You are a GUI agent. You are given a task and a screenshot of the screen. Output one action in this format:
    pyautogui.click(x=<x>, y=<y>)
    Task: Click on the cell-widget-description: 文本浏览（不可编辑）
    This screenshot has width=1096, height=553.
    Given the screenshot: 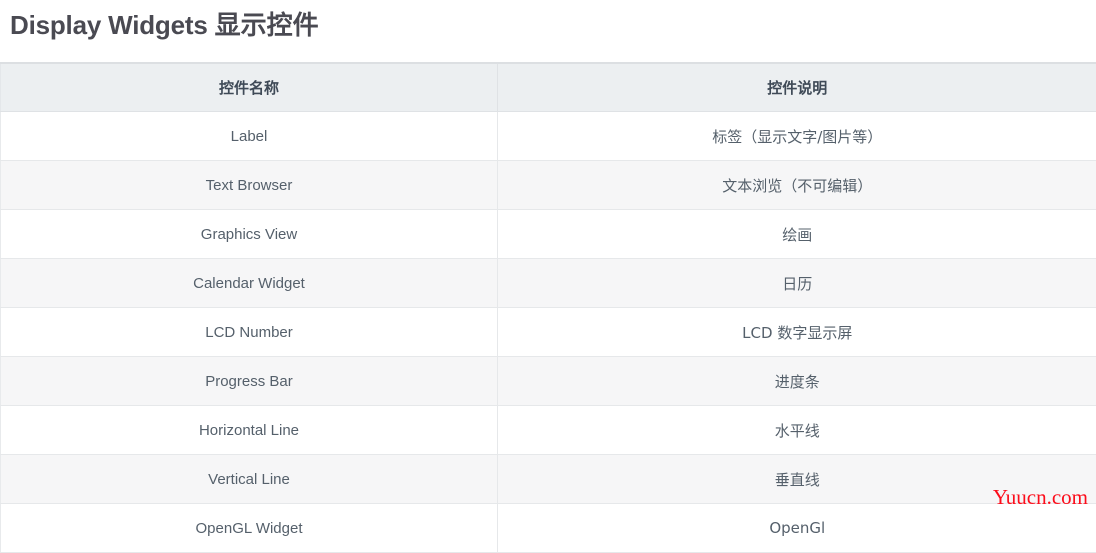 What is the action you would take?
    pyautogui.click(x=796, y=185)
    